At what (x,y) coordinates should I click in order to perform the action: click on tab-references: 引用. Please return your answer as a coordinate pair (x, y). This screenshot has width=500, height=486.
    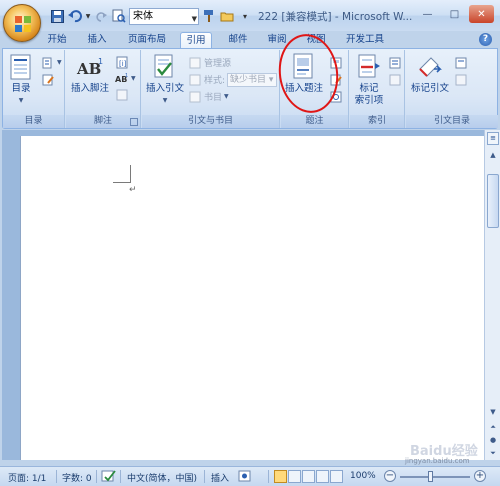
    Looking at the image, I should click on (196, 40).